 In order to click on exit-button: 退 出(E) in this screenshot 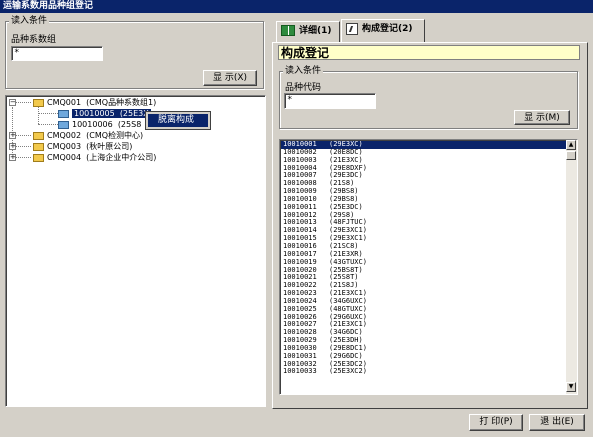, I will do `click(557, 422)`.